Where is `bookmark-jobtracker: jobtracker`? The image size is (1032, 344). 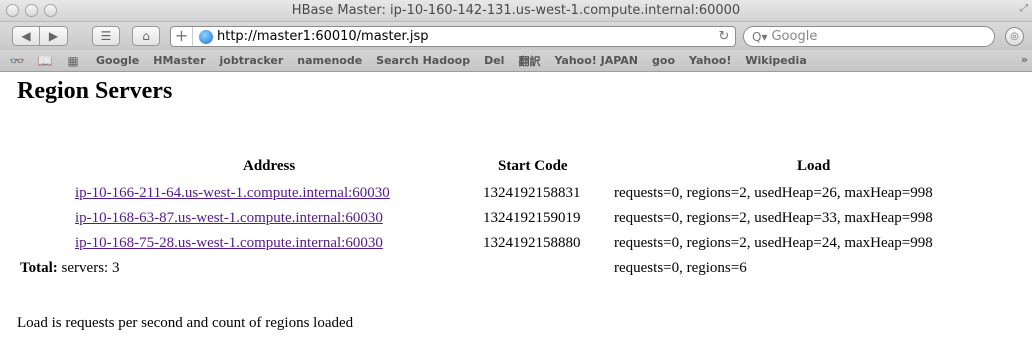 bookmark-jobtracker: jobtracker is located at coordinates (252, 60).